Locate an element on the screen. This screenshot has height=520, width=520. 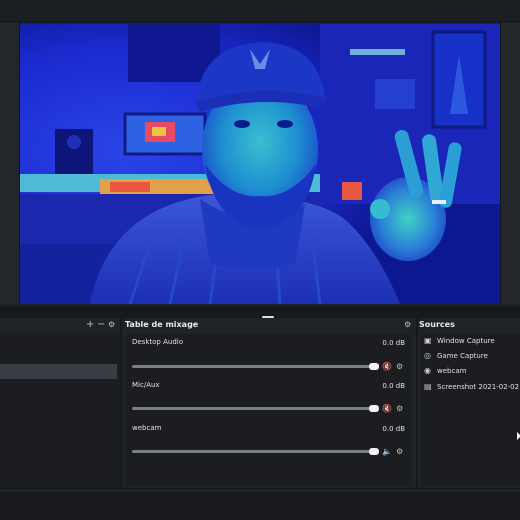
scene-list-item-selected is located at coordinates (58, 371).